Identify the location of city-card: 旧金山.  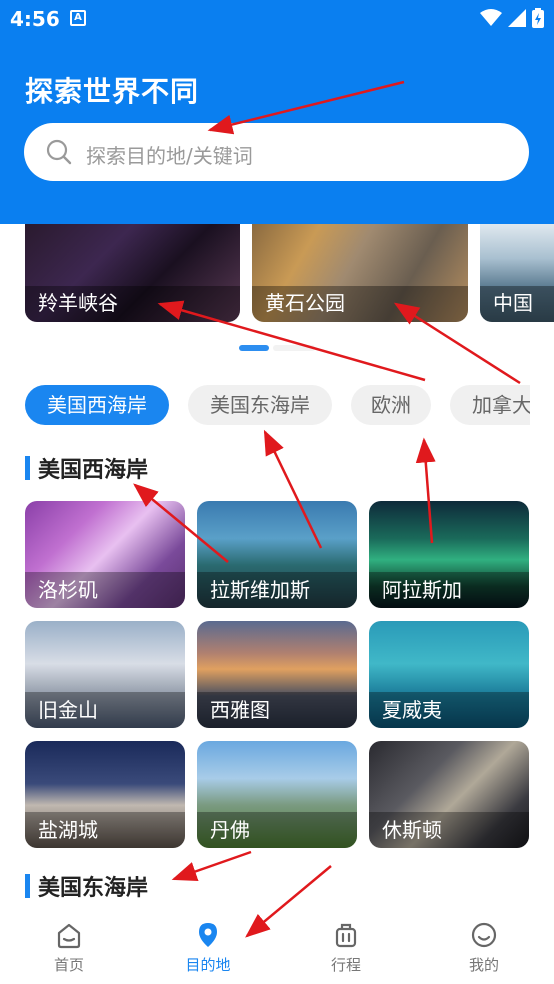
(105, 674).